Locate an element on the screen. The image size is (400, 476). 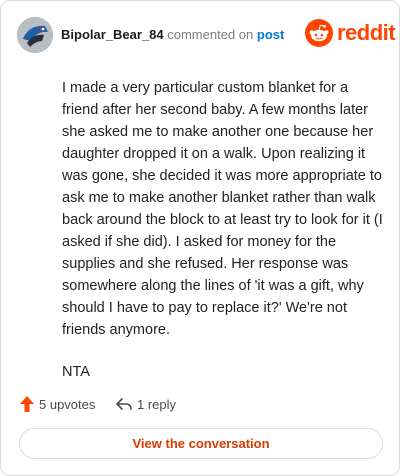
upvote-button: 5 upvotes is located at coordinates (57, 404).